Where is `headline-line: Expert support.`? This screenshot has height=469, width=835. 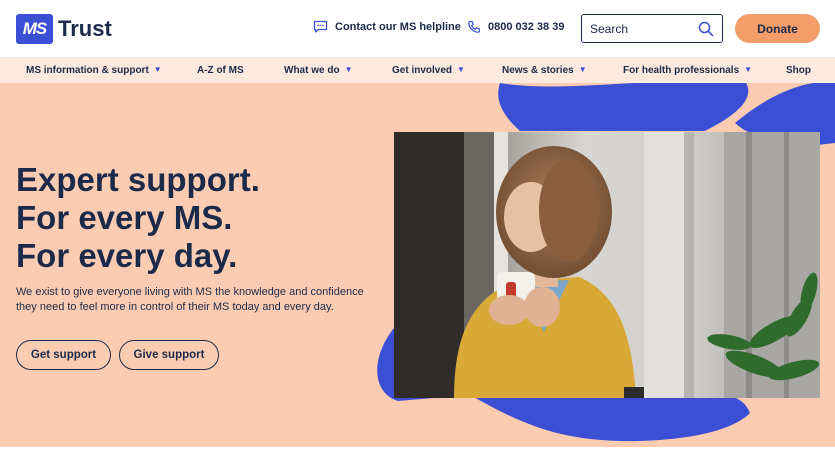
headline-line: Expert support. is located at coordinates (138, 179).